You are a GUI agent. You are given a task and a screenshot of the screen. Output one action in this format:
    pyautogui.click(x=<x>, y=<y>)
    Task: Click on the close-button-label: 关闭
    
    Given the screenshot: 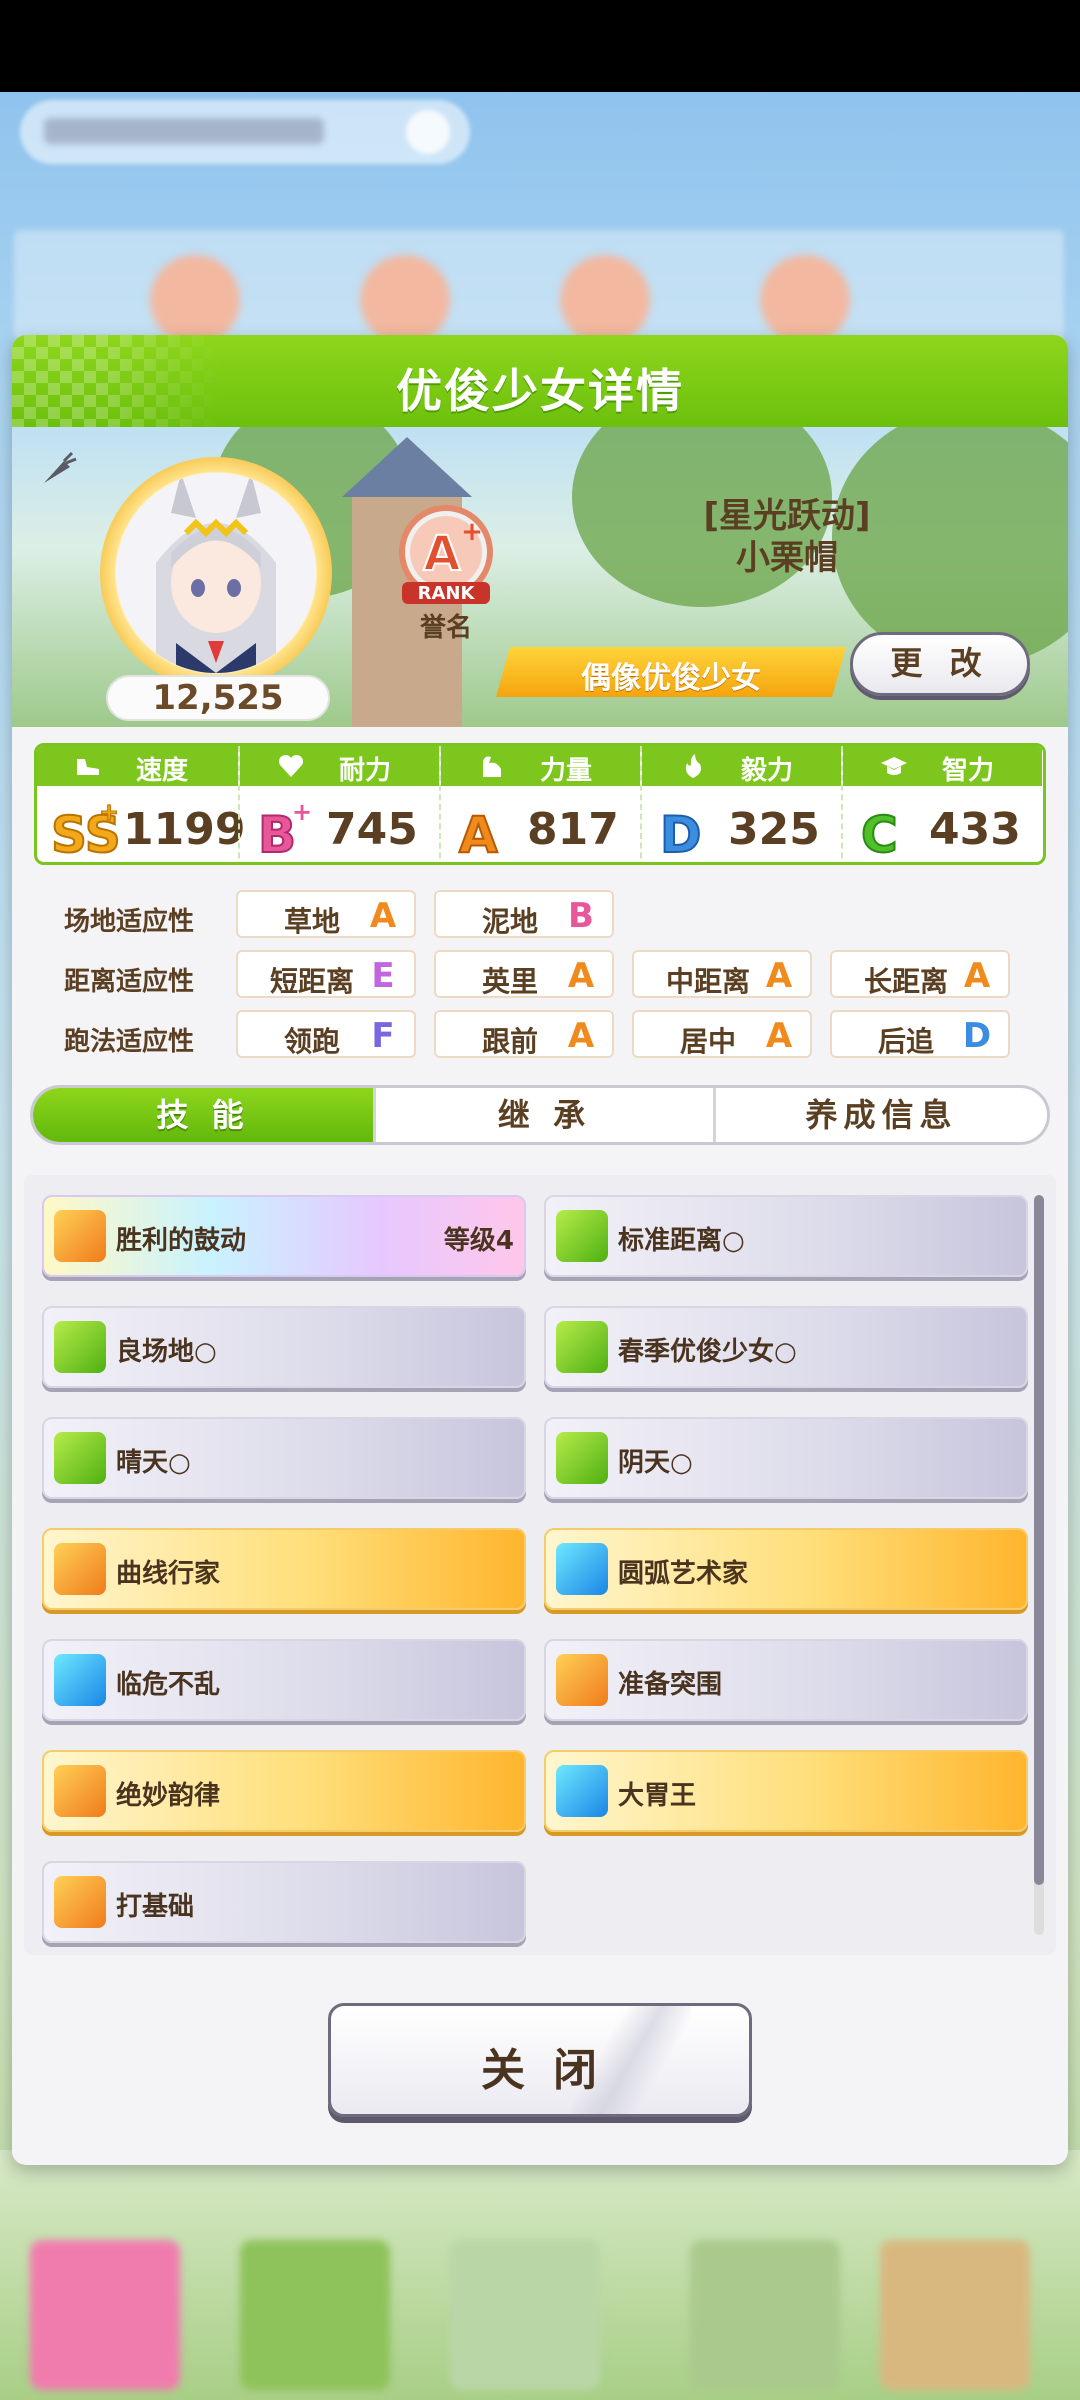 What is the action you would take?
    pyautogui.click(x=553, y=2070)
    